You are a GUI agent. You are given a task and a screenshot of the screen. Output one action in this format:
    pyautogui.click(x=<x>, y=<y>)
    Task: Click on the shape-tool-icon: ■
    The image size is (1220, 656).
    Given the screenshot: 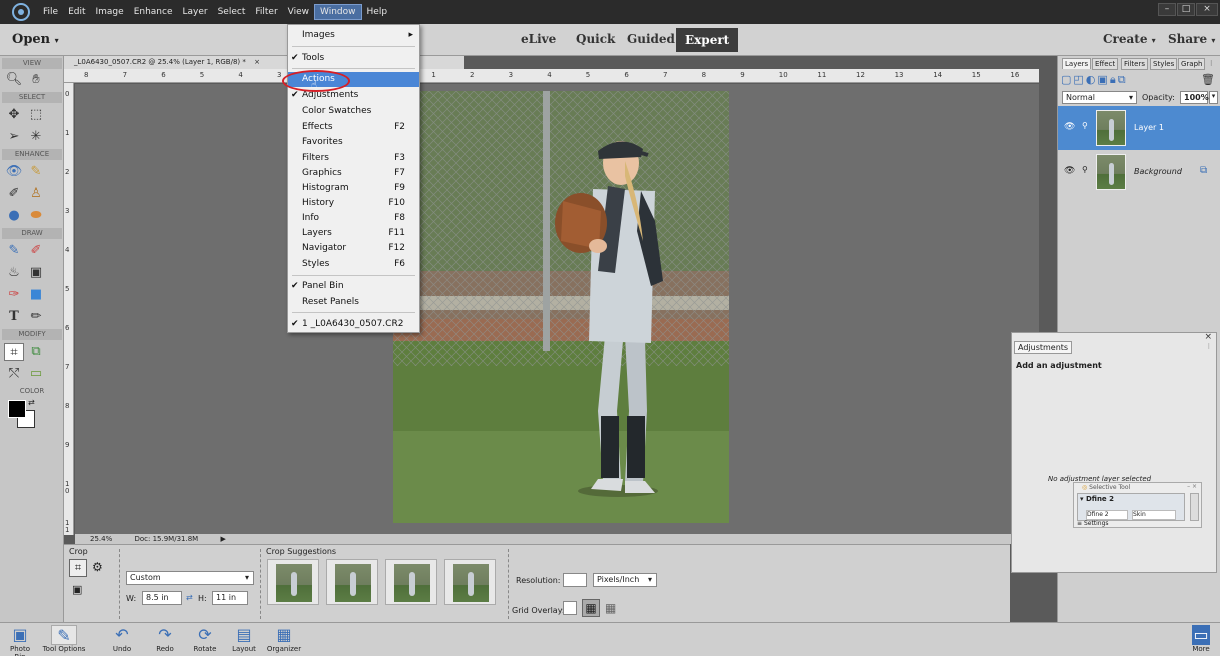 What is the action you would take?
    pyautogui.click(x=36, y=295)
    